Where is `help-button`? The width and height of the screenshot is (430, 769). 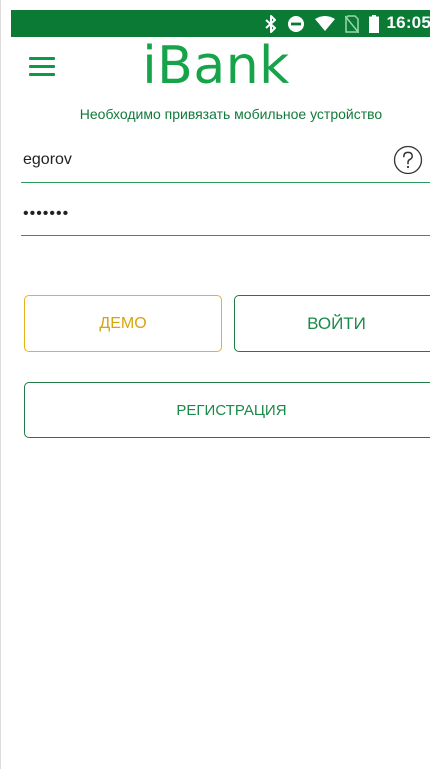
help-button is located at coordinates (408, 160).